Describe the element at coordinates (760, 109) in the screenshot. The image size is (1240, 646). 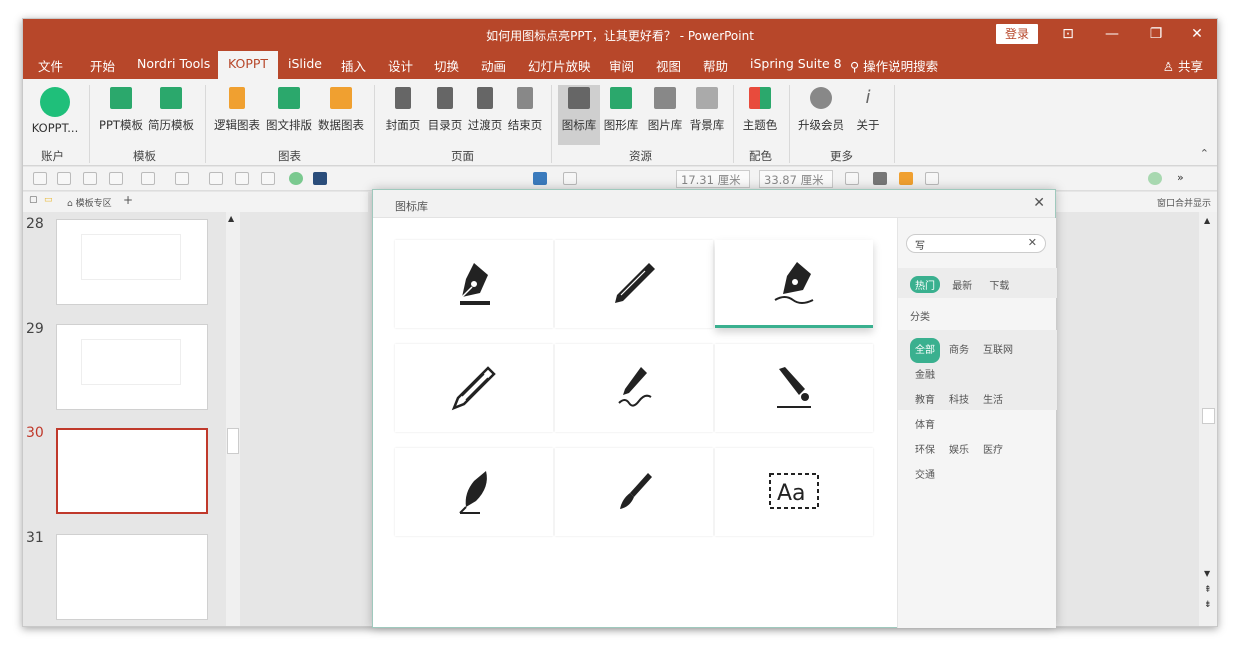
I see `theme-color-button: 主题色` at that location.